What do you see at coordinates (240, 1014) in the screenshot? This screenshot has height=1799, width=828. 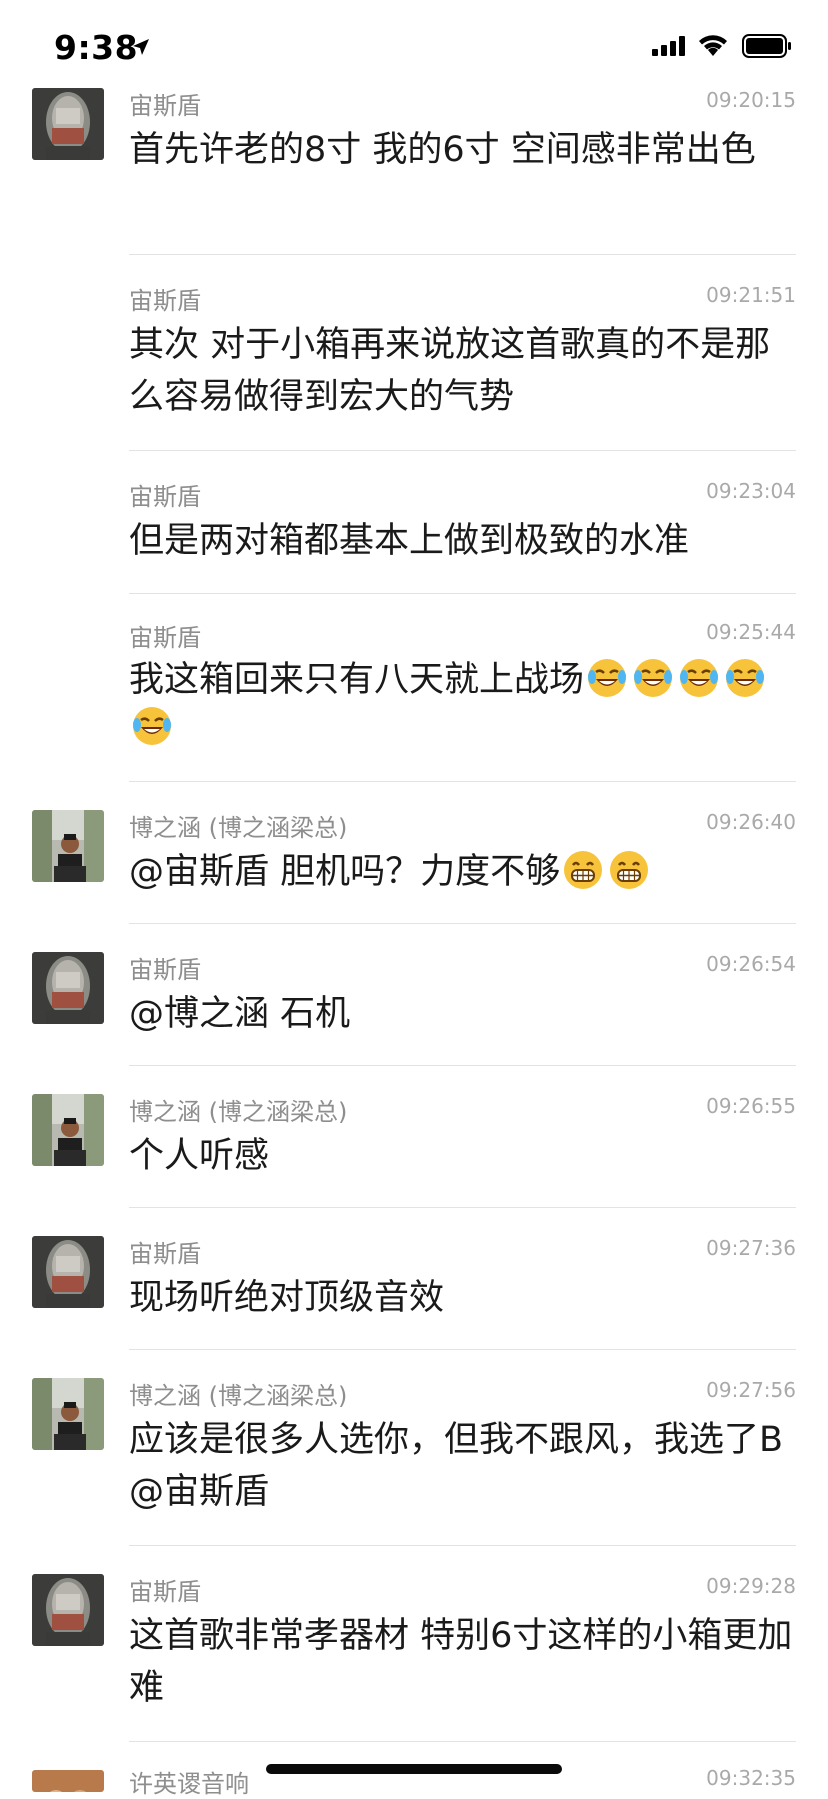 I see `message-text: @博之涵 石机` at bounding box center [240, 1014].